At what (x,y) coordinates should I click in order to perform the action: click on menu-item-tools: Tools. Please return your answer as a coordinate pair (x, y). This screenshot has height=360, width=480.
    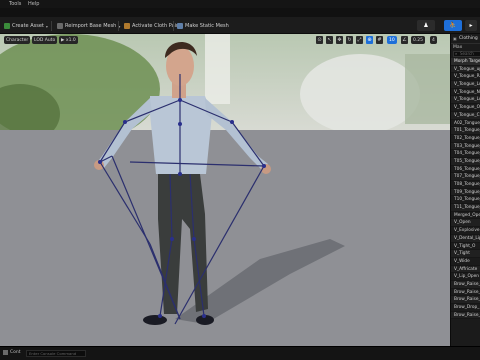
    Looking at the image, I should click on (15, 4).